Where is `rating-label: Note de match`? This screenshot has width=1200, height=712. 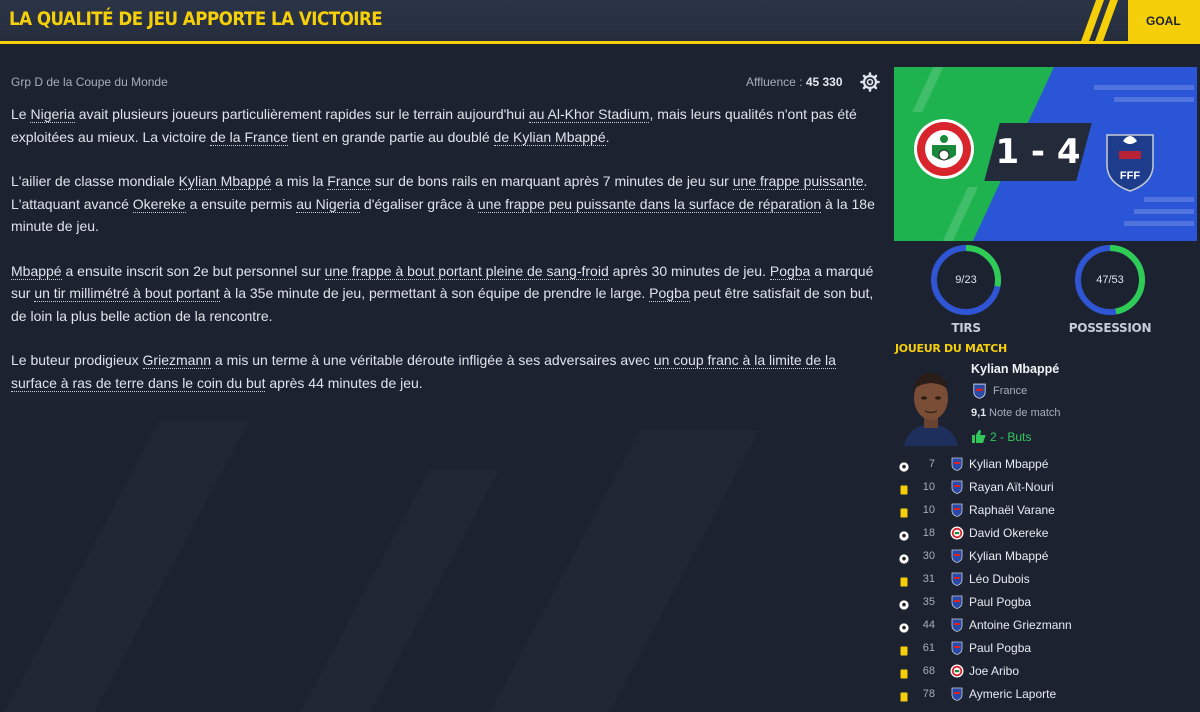 rating-label: Note de match is located at coordinates (1025, 413).